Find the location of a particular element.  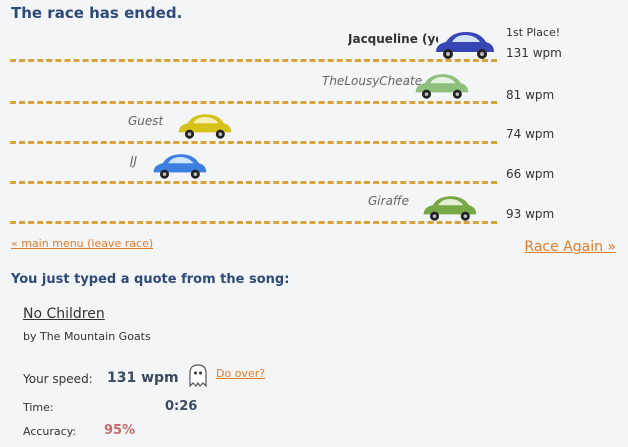

do-over-link: Do over? is located at coordinates (240, 373).